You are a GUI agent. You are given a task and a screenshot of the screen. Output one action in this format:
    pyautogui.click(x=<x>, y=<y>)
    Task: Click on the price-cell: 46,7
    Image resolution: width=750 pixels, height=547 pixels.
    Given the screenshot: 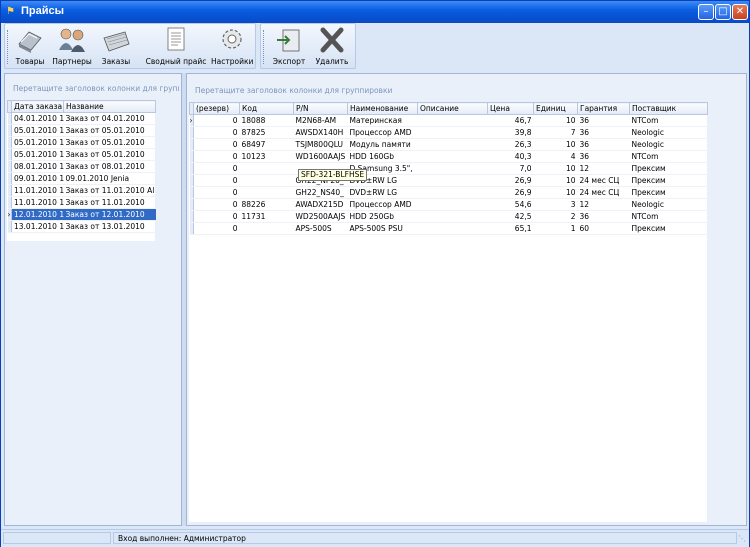 What is the action you would take?
    pyautogui.click(x=510, y=120)
    